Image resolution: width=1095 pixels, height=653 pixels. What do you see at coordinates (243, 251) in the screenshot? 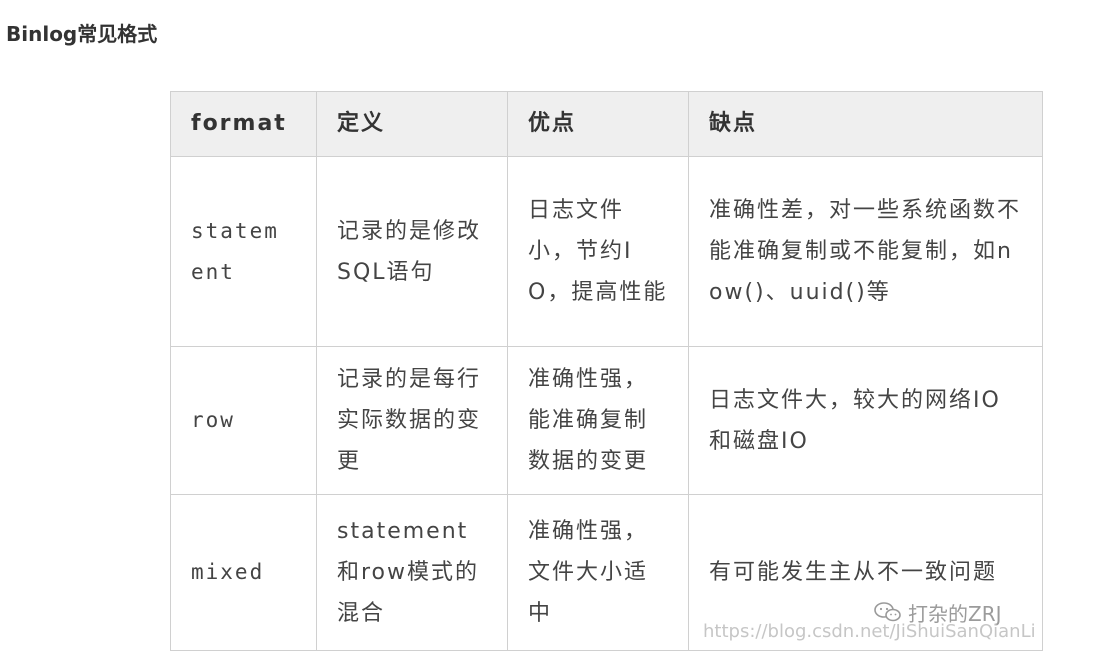
I see `cell-format: statem ent` at bounding box center [243, 251].